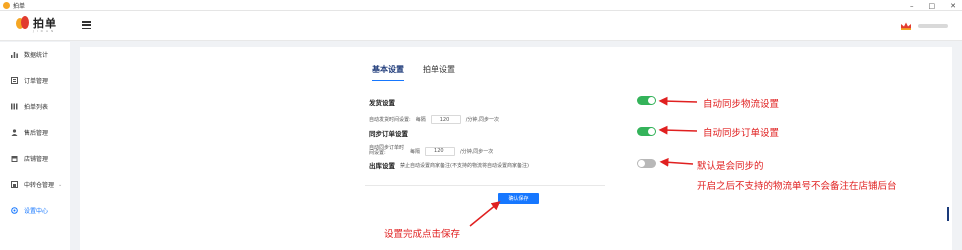 Image resolution: width=962 pixels, height=250 pixels. I want to click on ship-interval-input: 120, so click(445, 119).